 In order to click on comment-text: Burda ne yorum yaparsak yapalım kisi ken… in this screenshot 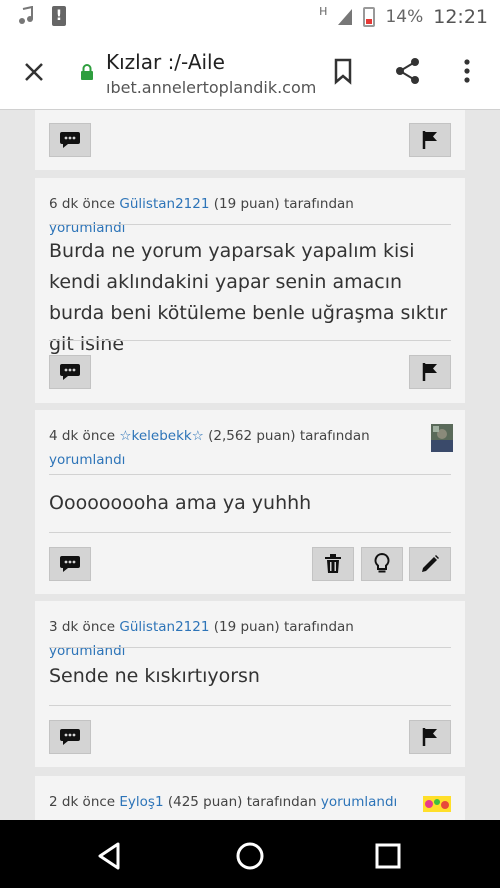, I will do `click(248, 297)`.